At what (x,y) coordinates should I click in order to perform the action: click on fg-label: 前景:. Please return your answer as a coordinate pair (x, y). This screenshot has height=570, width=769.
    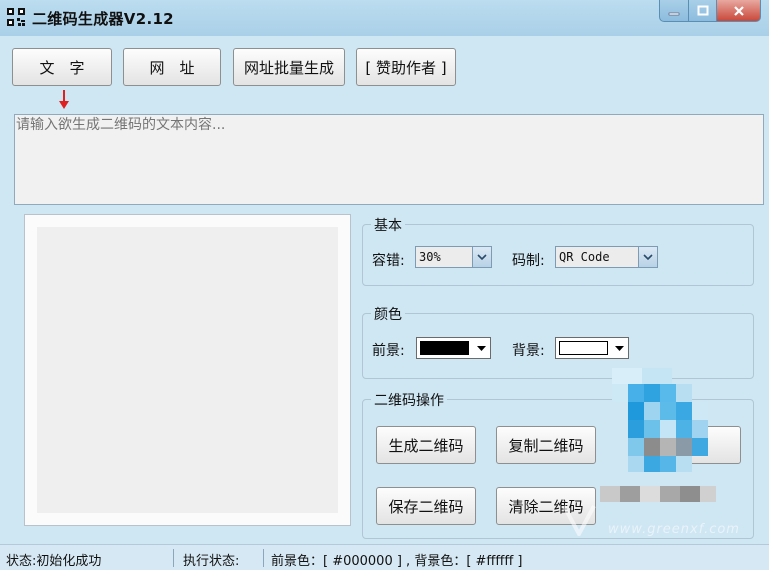
    Looking at the image, I should click on (388, 351).